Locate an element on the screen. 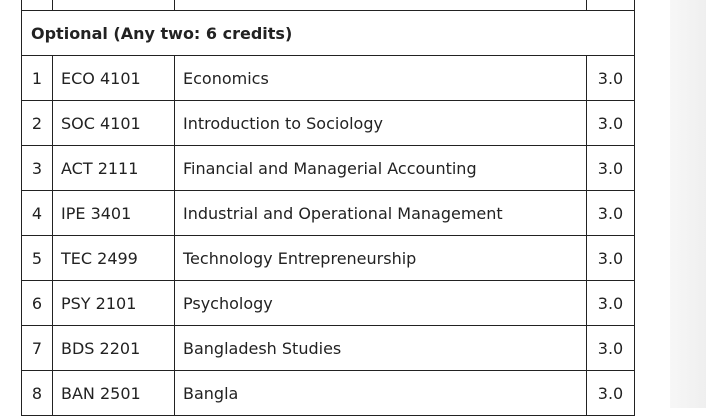 The image size is (706, 416). course-number: 7 is located at coordinates (37, 348).